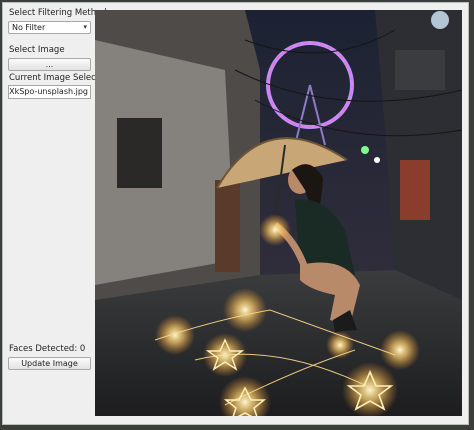 The width and height of the screenshot is (474, 430). Describe the element at coordinates (37, 50) in the screenshot. I see `select-image-label: Select Image` at that location.